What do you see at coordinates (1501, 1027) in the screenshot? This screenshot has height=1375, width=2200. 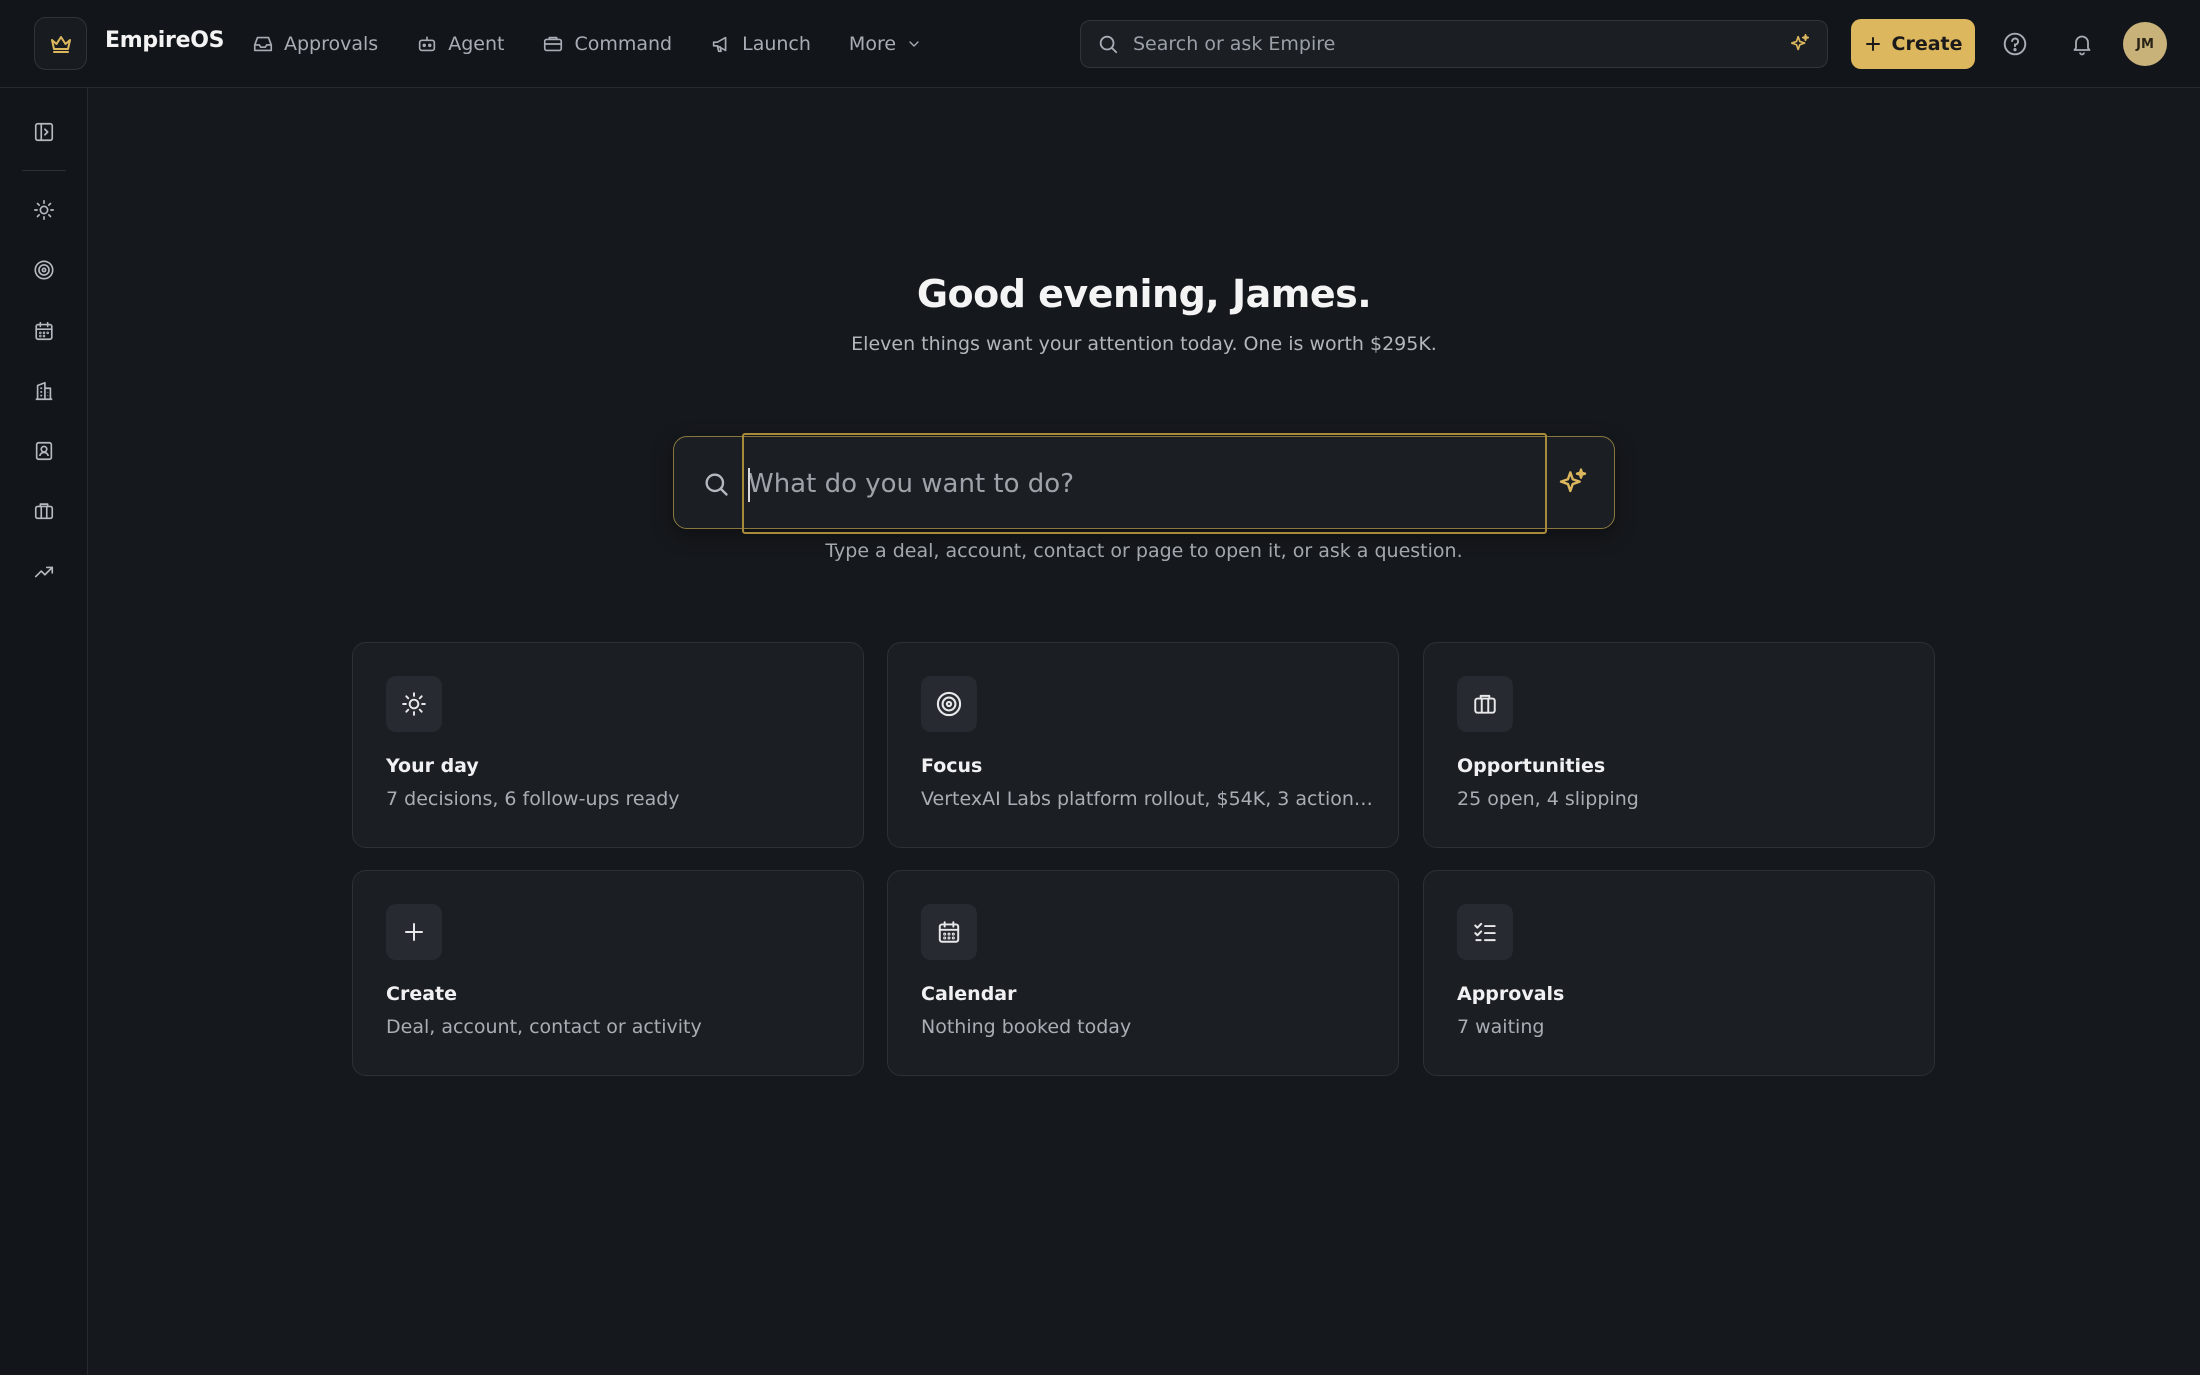 I see `card-description: 7 waiting` at bounding box center [1501, 1027].